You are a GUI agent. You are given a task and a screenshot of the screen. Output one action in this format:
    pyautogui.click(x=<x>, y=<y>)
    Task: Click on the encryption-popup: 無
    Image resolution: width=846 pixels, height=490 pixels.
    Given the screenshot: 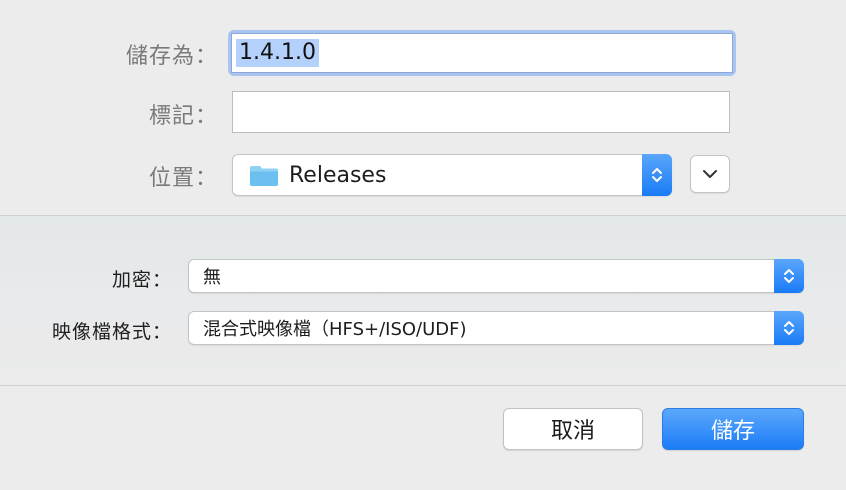 What is the action you would take?
    pyautogui.click(x=496, y=276)
    